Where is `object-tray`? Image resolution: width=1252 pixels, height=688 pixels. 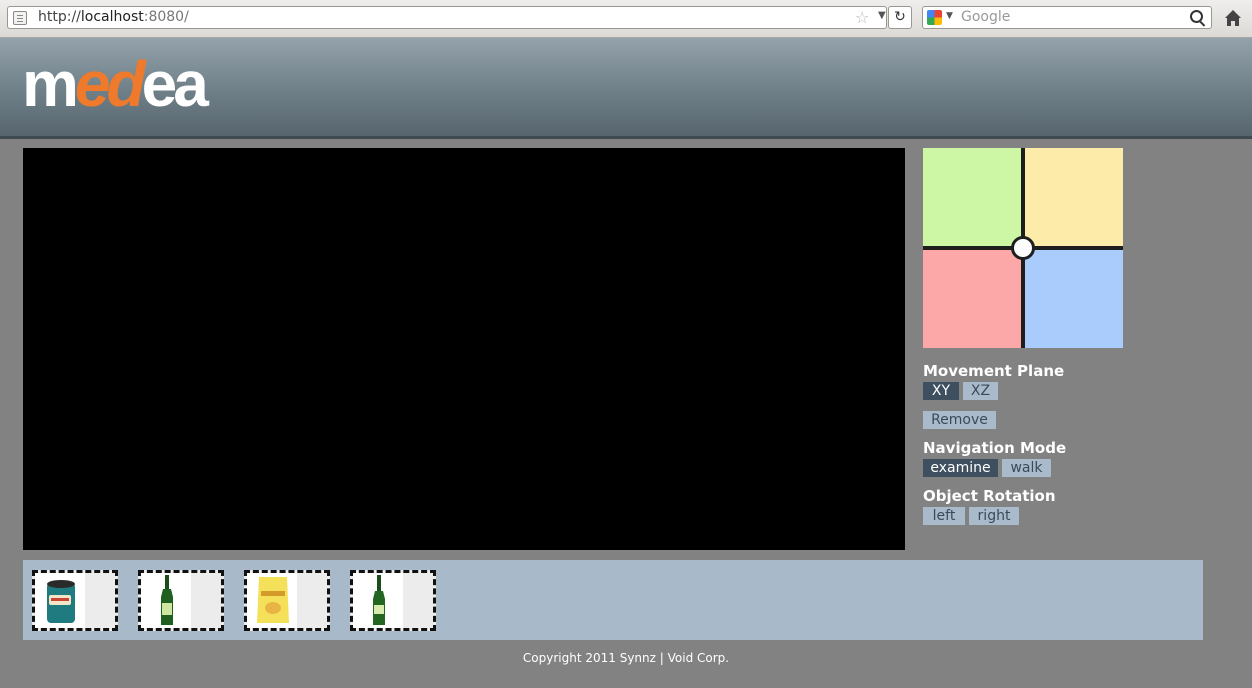 object-tray is located at coordinates (613, 600).